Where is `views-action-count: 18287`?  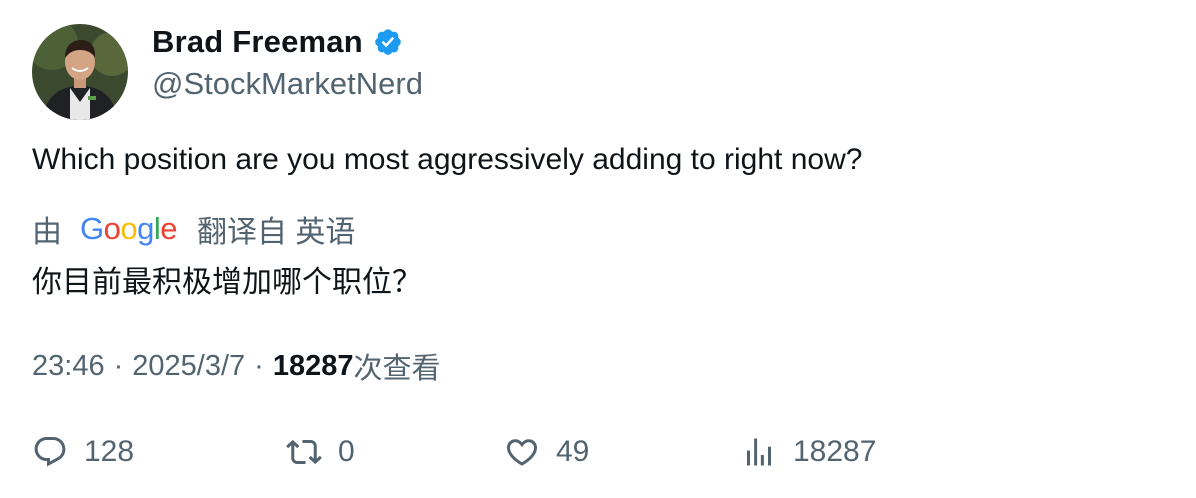
views-action-count: 18287 is located at coordinates (835, 451).